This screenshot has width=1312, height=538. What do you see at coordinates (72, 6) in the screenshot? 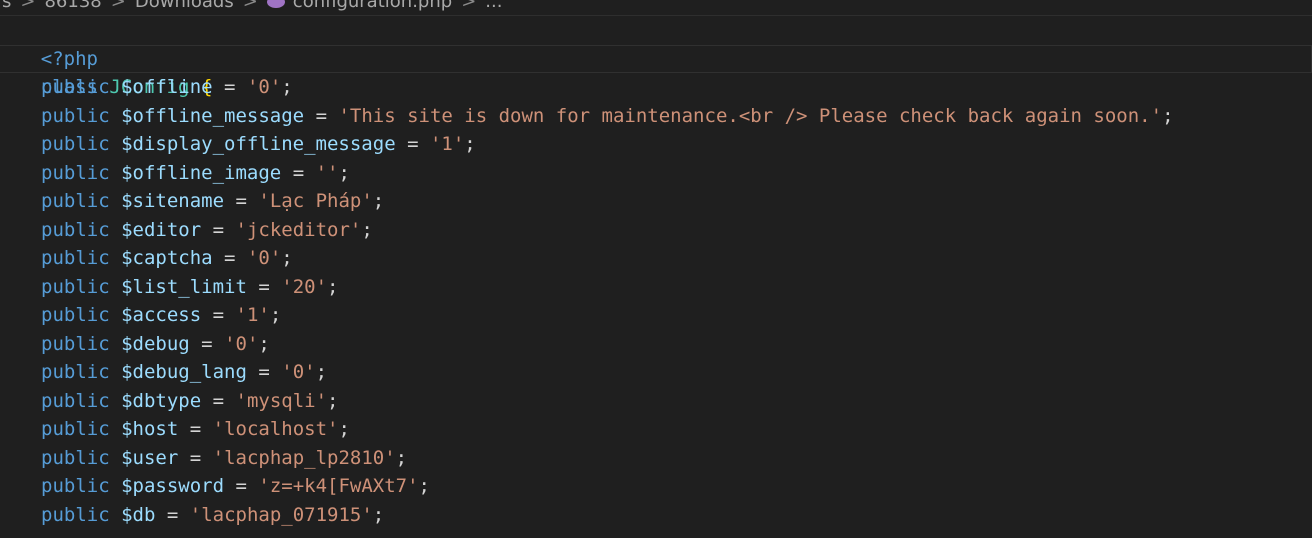
I see `breadcrumb-item-user-folder: 86138` at bounding box center [72, 6].